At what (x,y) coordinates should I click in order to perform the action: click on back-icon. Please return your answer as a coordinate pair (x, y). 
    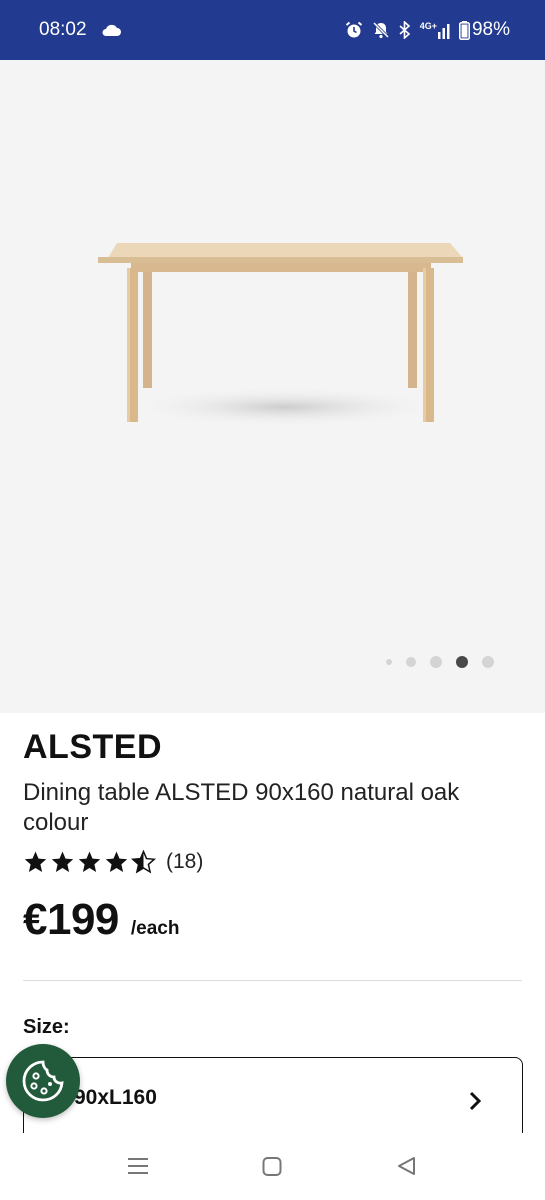
    Looking at the image, I should click on (406, 1166).